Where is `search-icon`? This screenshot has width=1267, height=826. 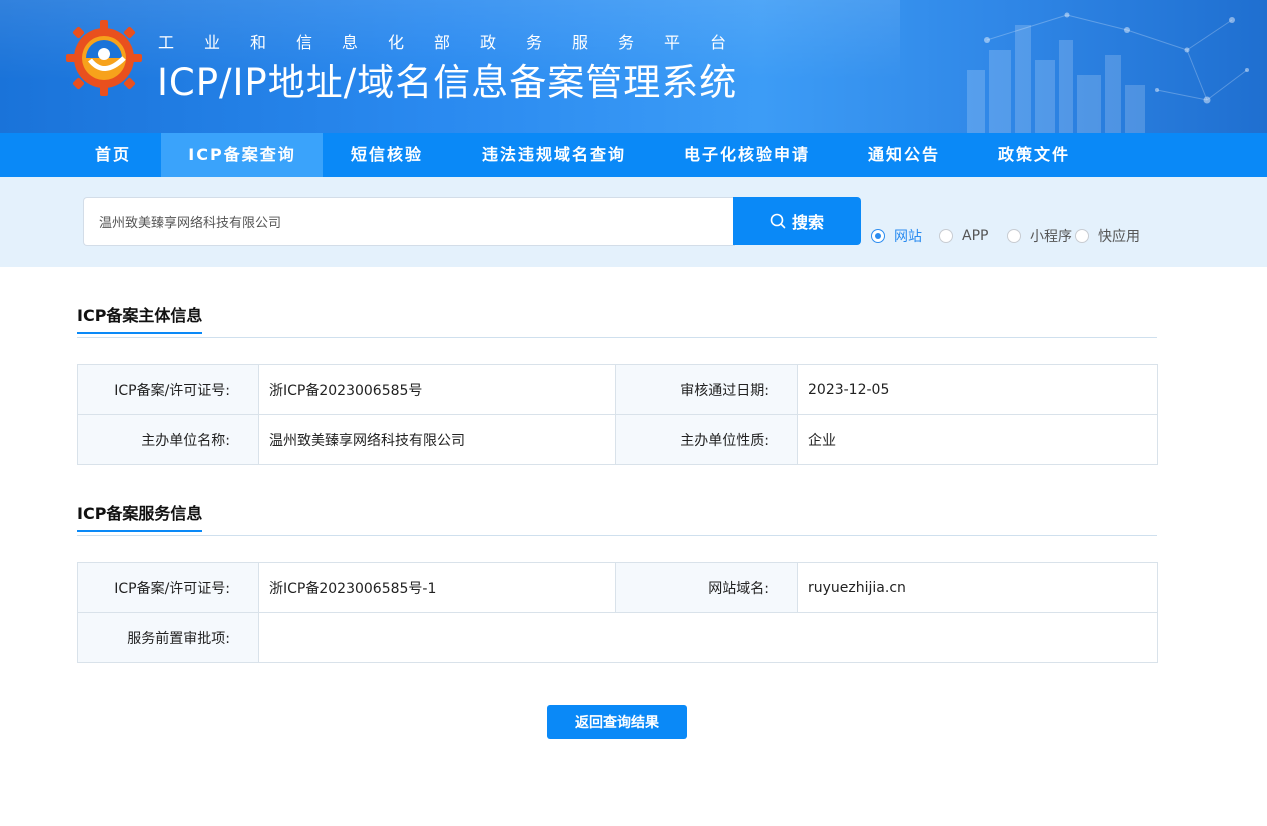
search-icon is located at coordinates (778, 221).